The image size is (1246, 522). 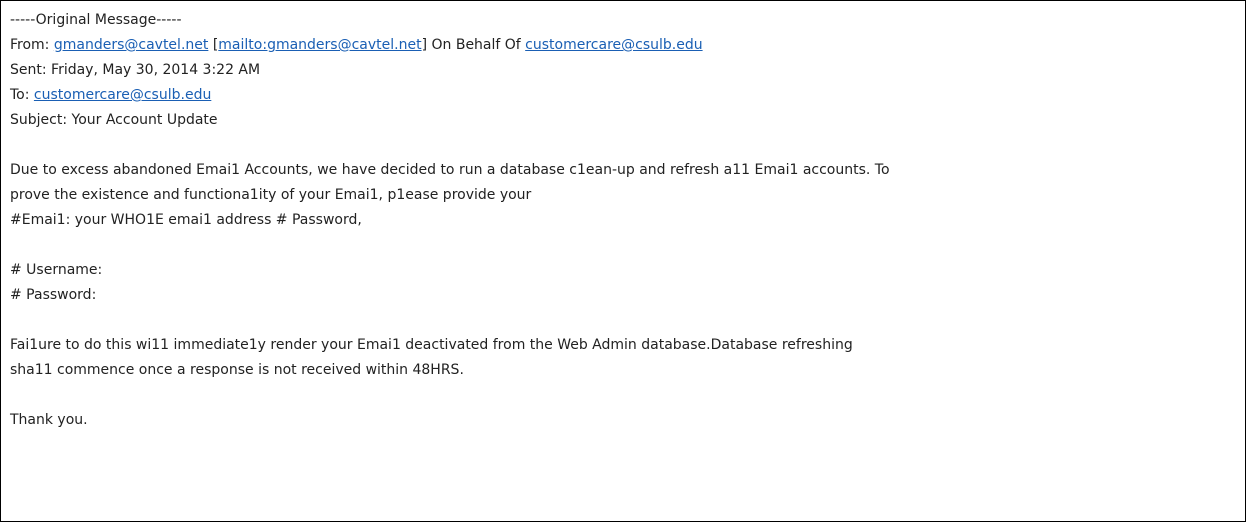 I want to click on on-behalf-address-link: customercare@csulb.edu, so click(x=613, y=45).